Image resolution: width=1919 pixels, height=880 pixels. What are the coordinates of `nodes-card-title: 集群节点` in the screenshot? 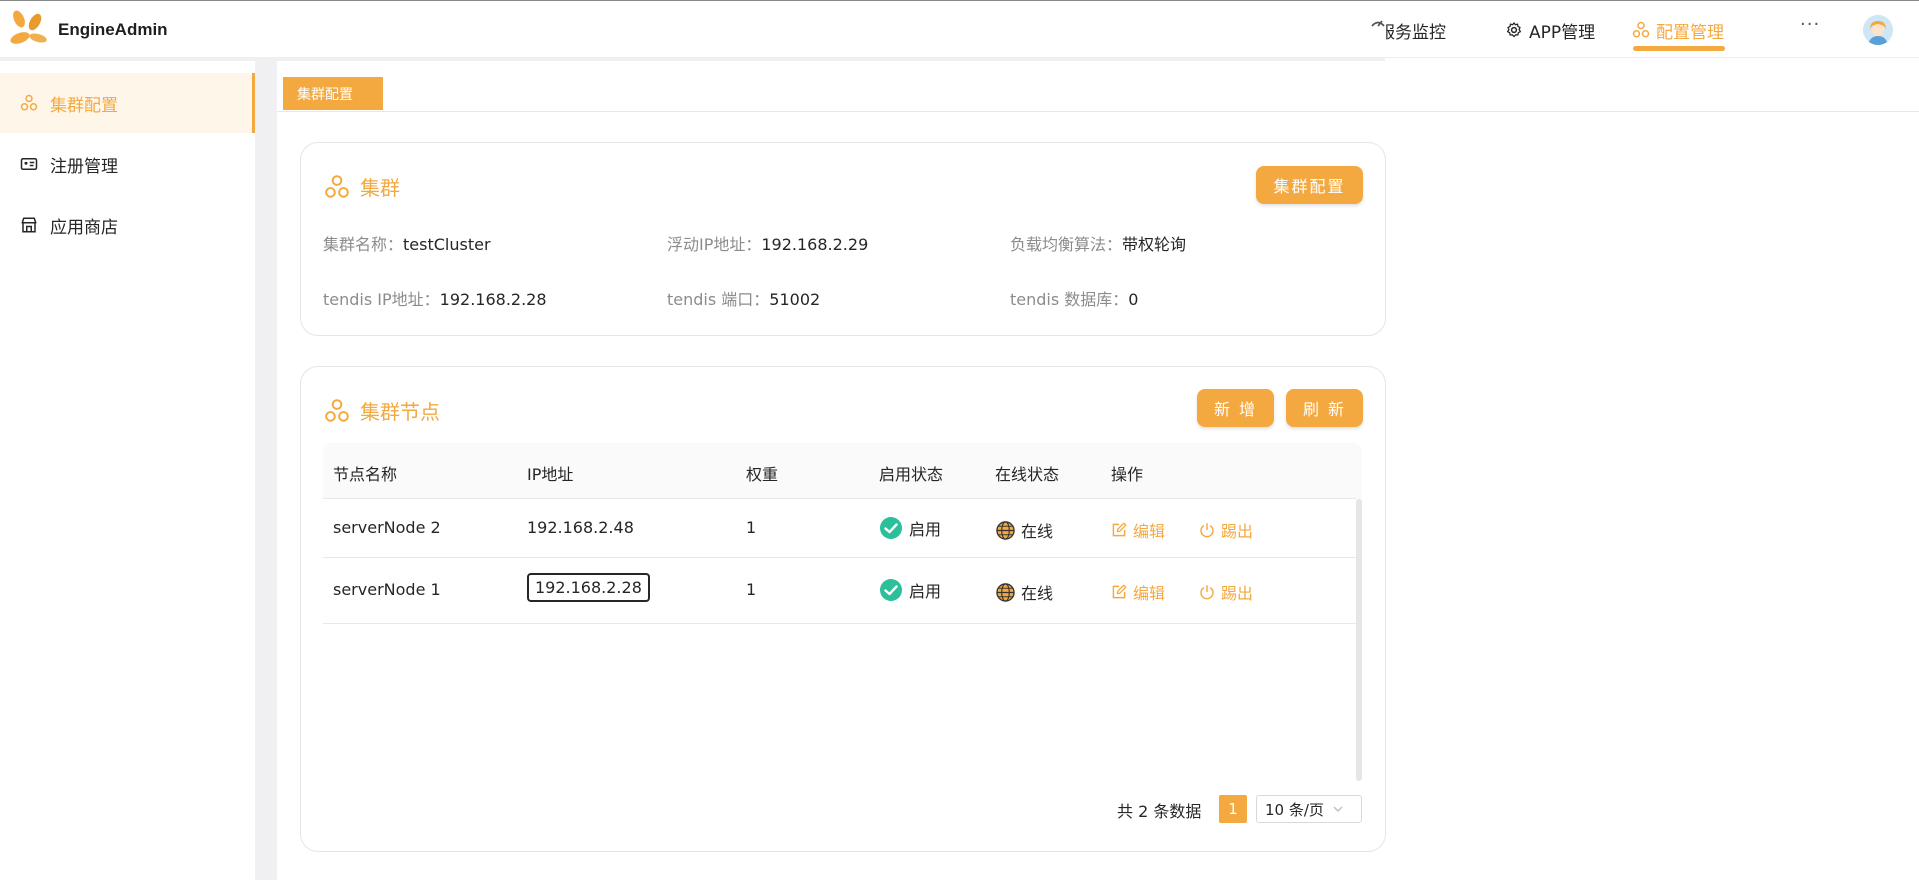 It's located at (382, 410).